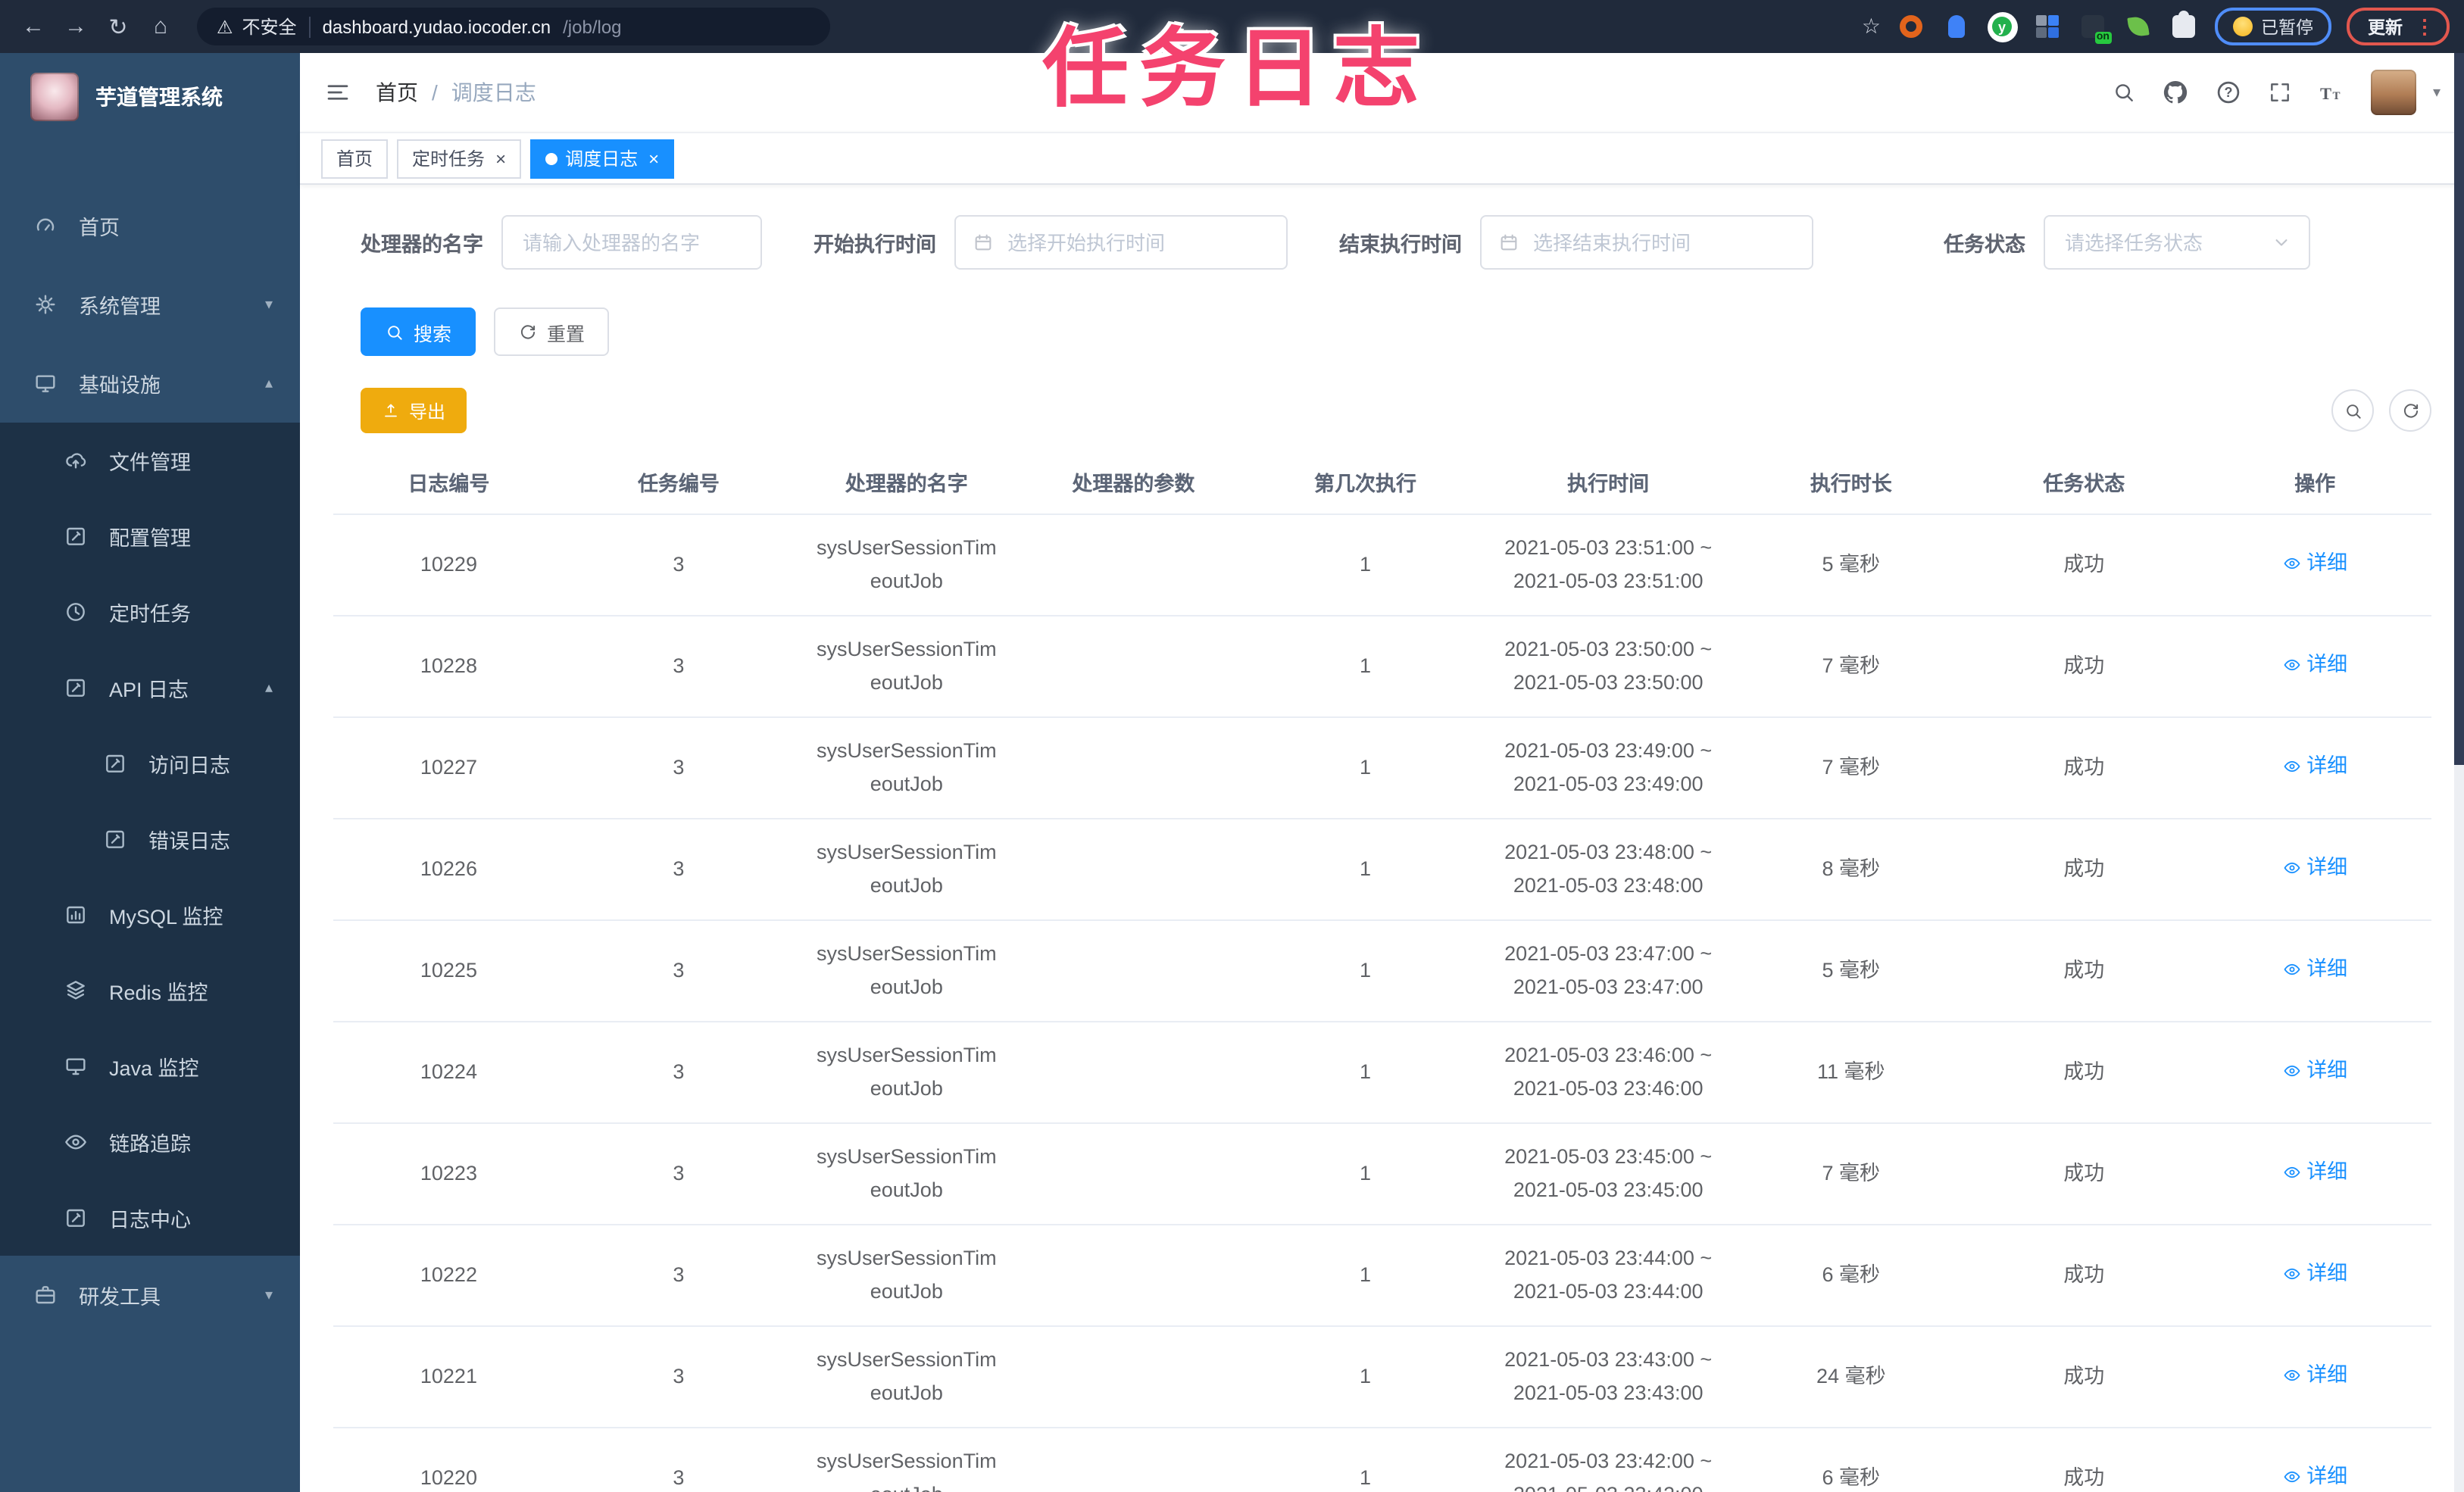 The image size is (2464, 1492). I want to click on sidebar-item-system-management: 系统管理 ▾, so click(150, 304).